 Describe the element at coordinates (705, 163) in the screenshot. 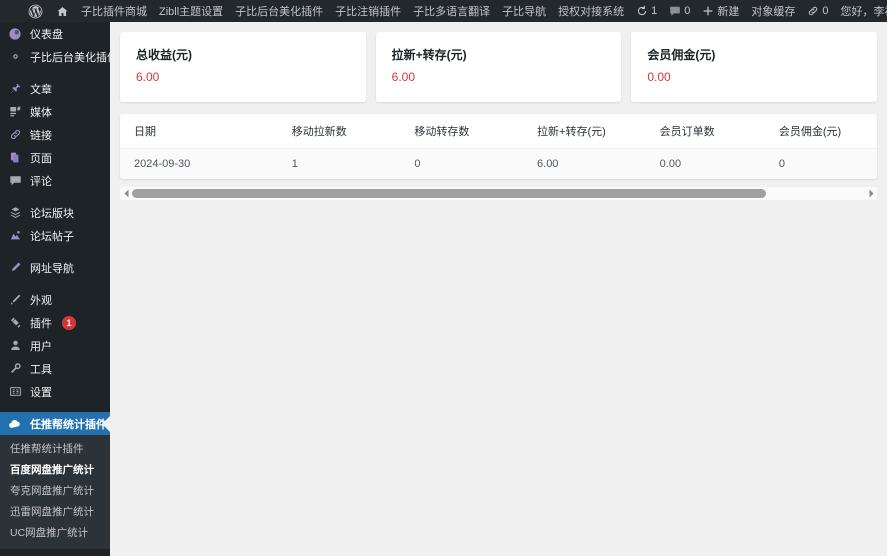

I see `cell-member-orders: 0.00` at that location.